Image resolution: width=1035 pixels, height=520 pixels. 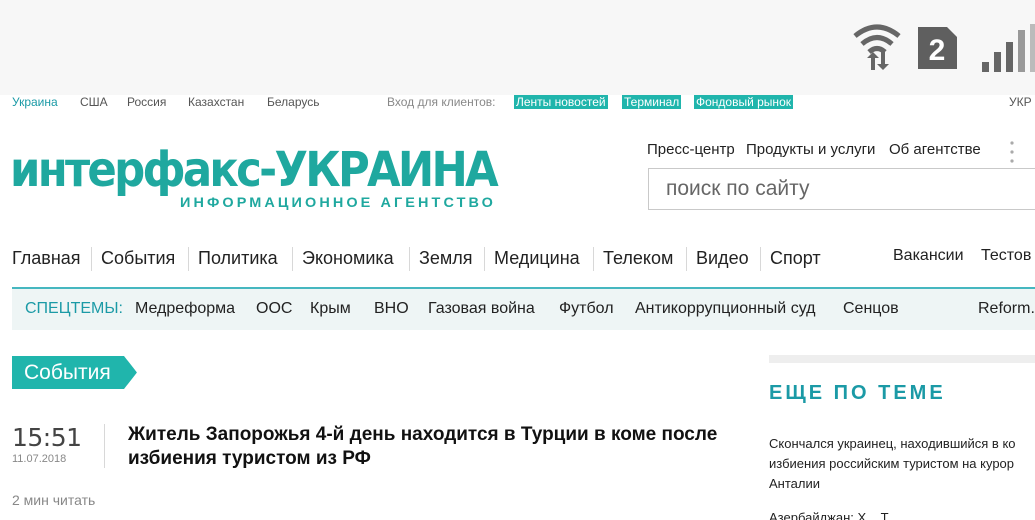 I want to click on nav-item-medicine: Медицина, so click(x=537, y=258).